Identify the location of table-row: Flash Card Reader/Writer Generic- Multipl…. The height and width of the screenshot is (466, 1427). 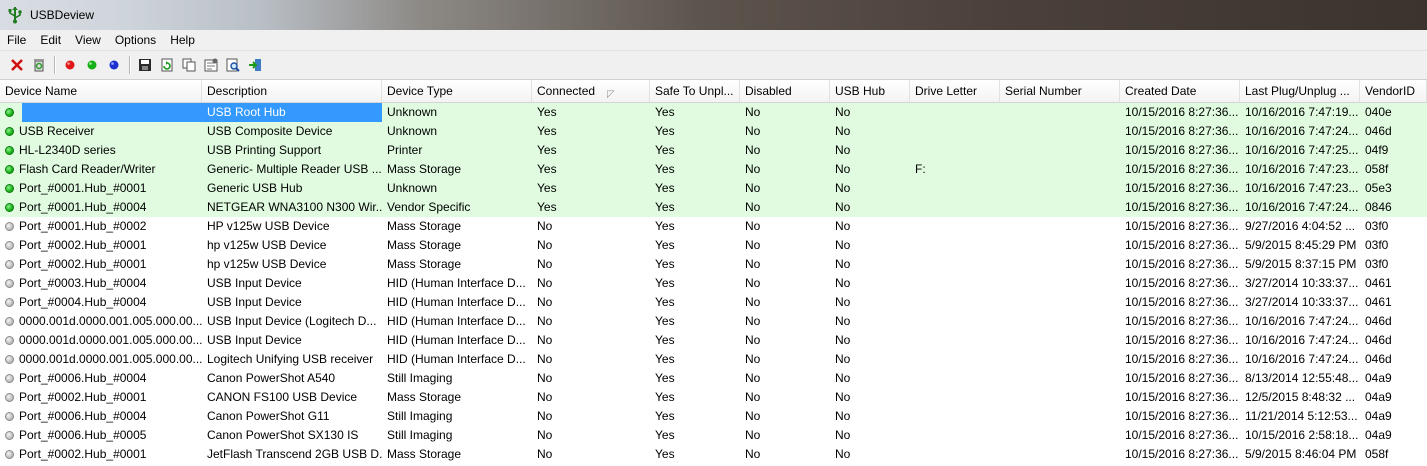
(713, 169).